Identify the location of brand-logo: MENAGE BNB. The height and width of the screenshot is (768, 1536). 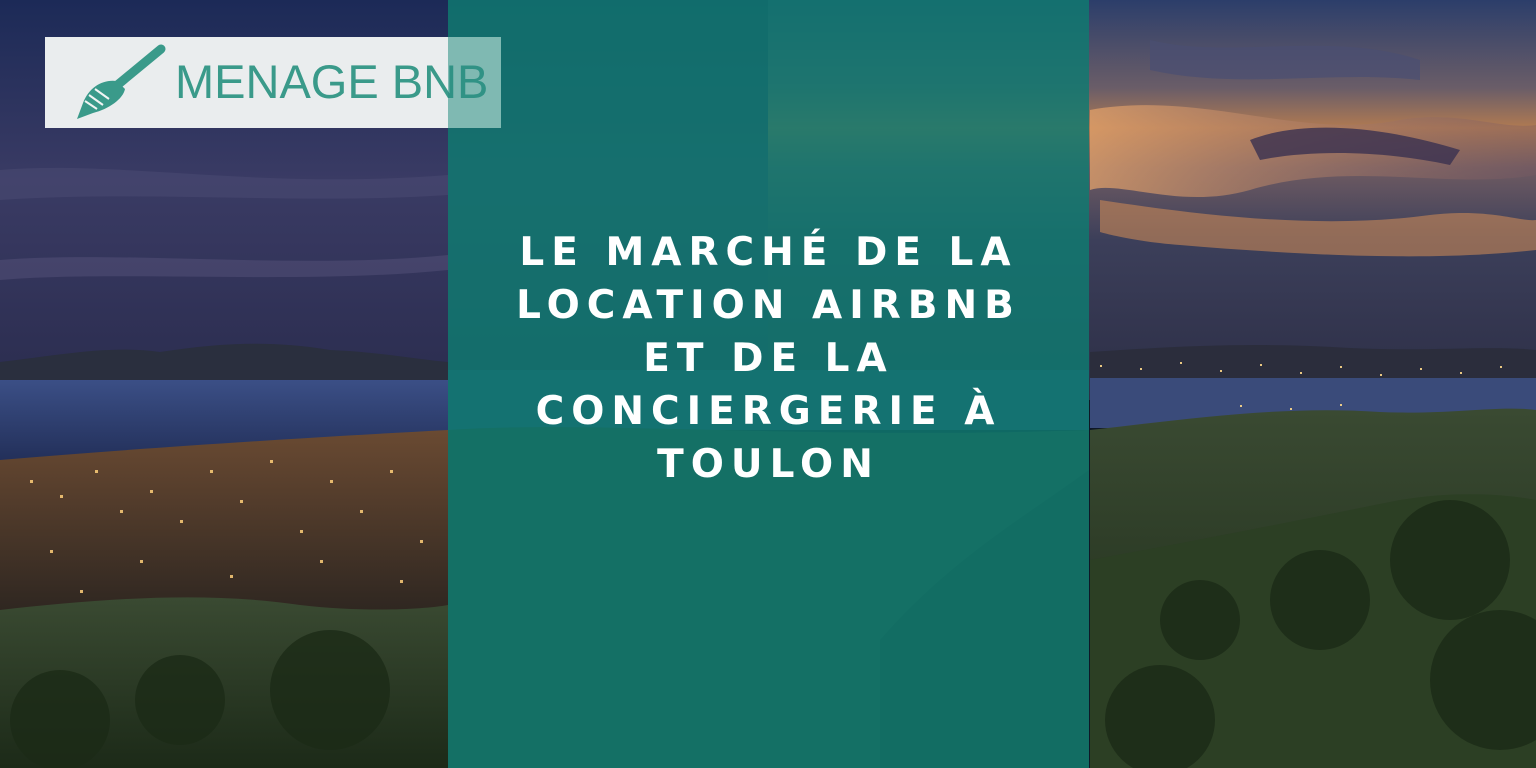
(273, 82).